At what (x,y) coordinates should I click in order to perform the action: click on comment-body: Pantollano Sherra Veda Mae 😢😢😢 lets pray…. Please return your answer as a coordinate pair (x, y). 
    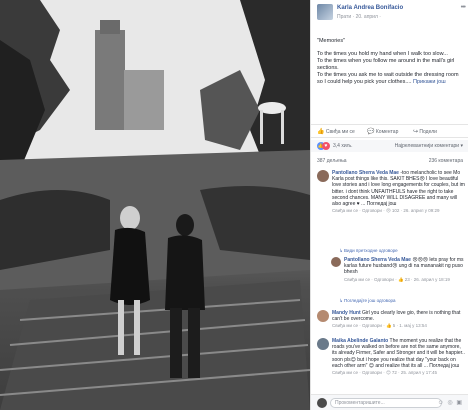
    Looking at the image, I should click on (404, 270).